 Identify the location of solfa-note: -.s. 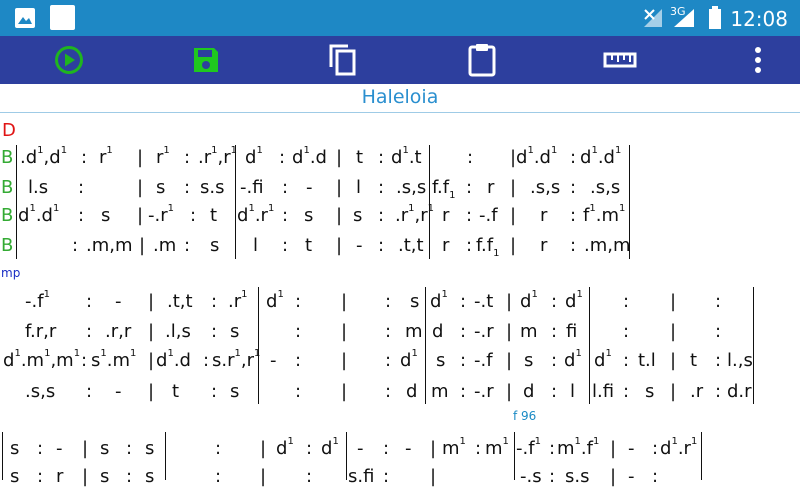
(531, 476).